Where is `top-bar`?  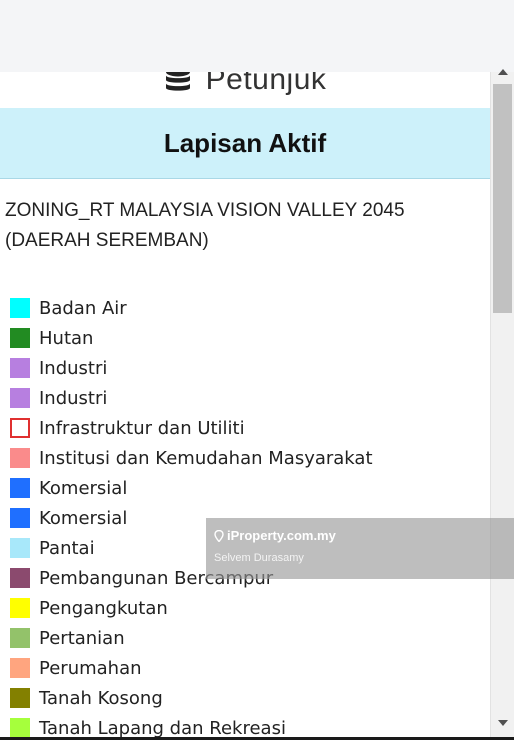 top-bar is located at coordinates (257, 36).